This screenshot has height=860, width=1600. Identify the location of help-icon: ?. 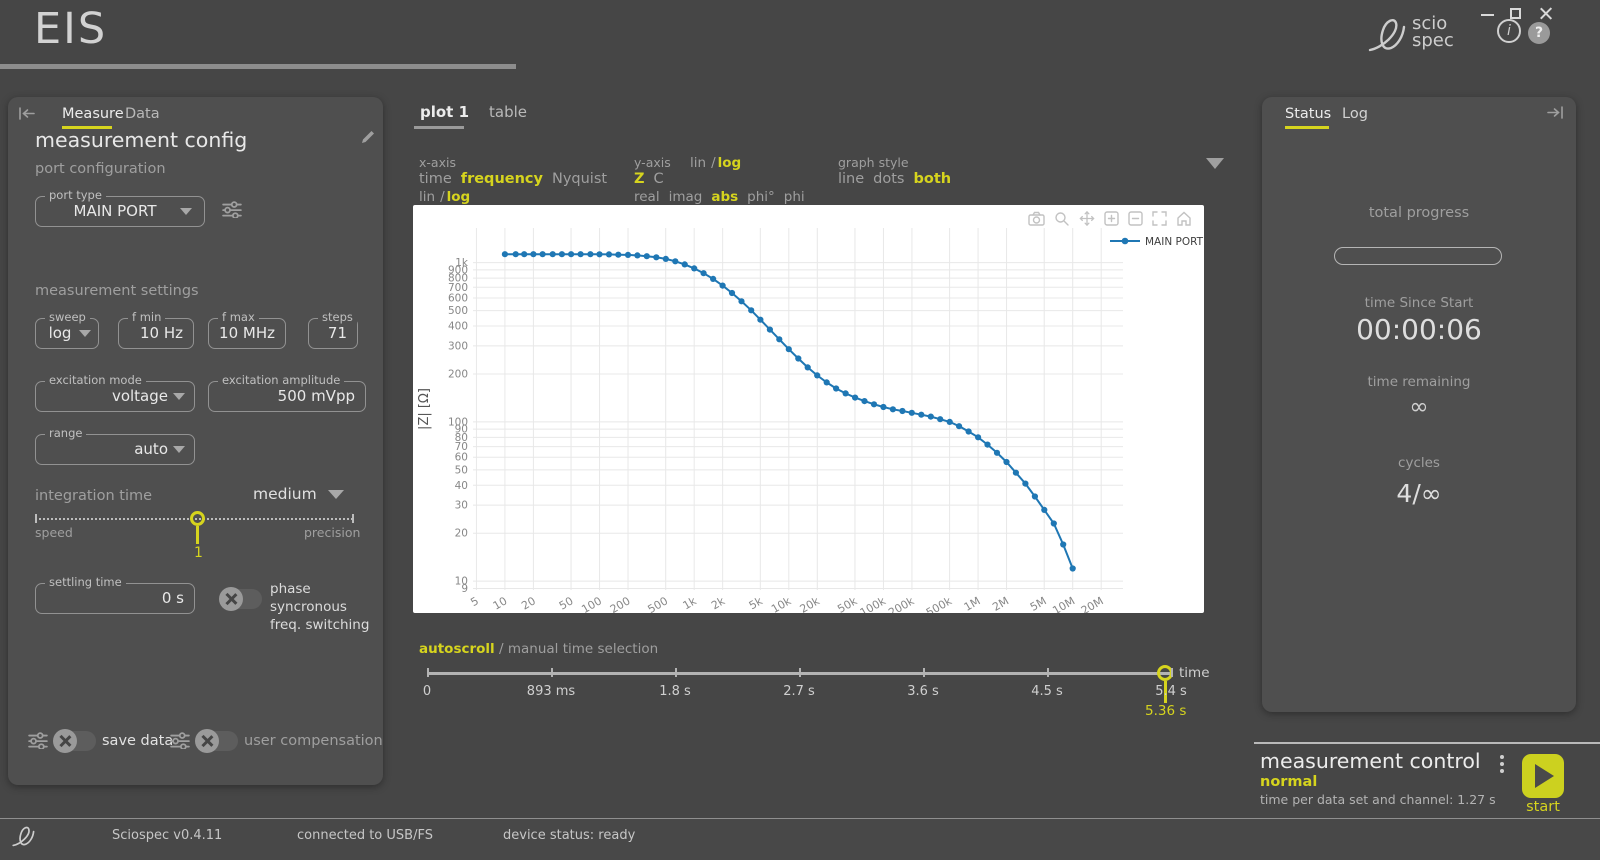
(1539, 33).